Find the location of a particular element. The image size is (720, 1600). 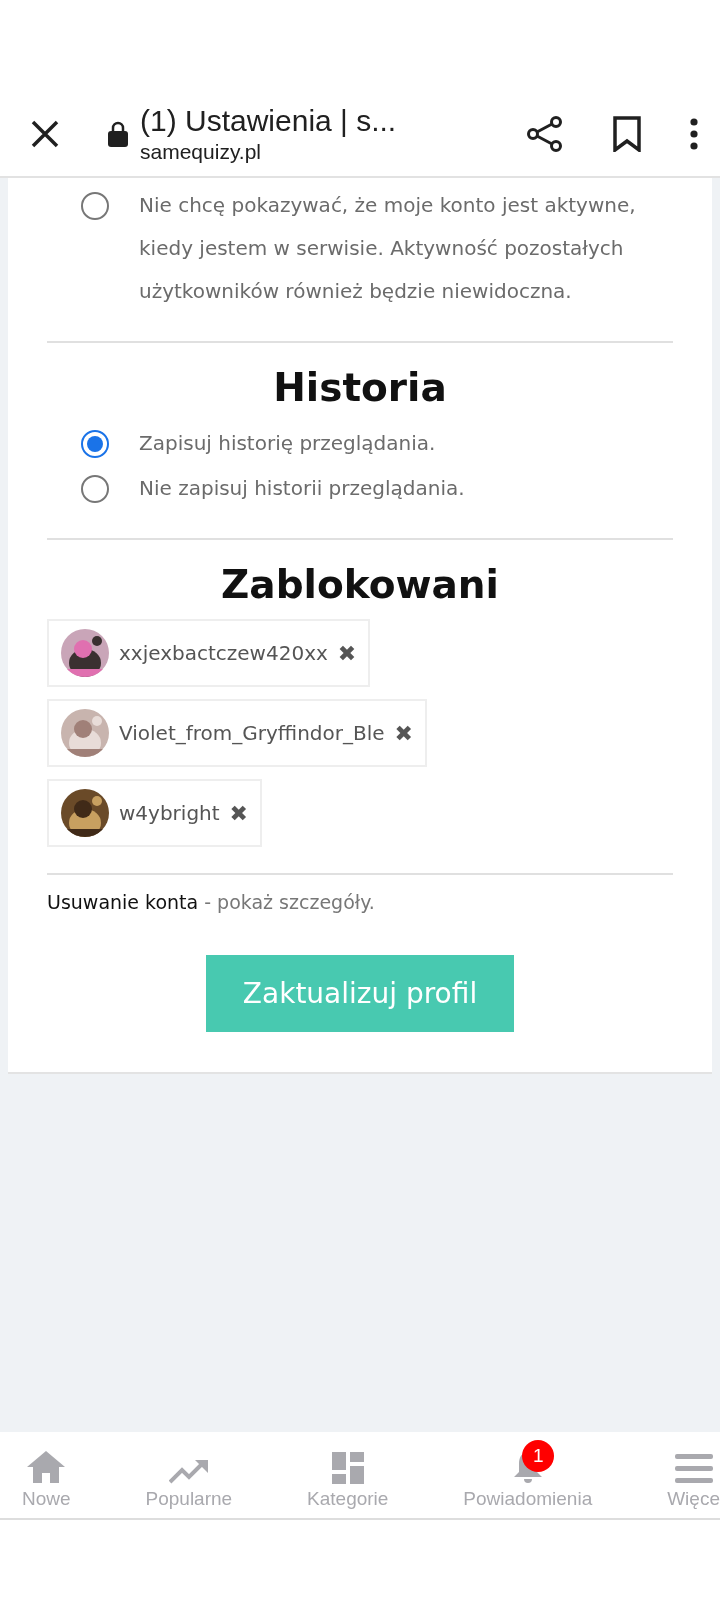

username: w4ybright is located at coordinates (169, 813).